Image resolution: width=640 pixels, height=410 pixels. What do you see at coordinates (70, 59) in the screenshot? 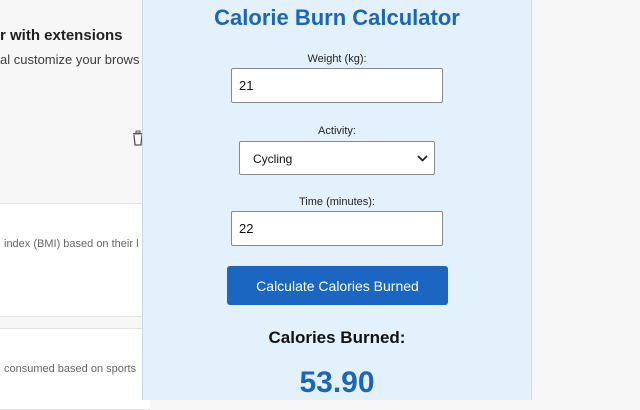
I see `background-page-subtitle: al customize your brows` at bounding box center [70, 59].